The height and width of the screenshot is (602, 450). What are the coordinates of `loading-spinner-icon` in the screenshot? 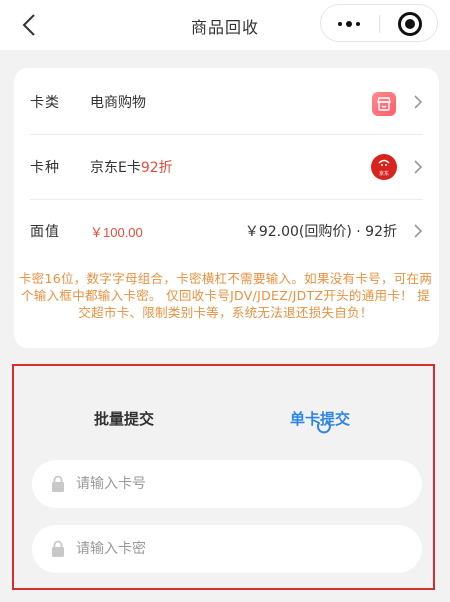 It's located at (323, 427).